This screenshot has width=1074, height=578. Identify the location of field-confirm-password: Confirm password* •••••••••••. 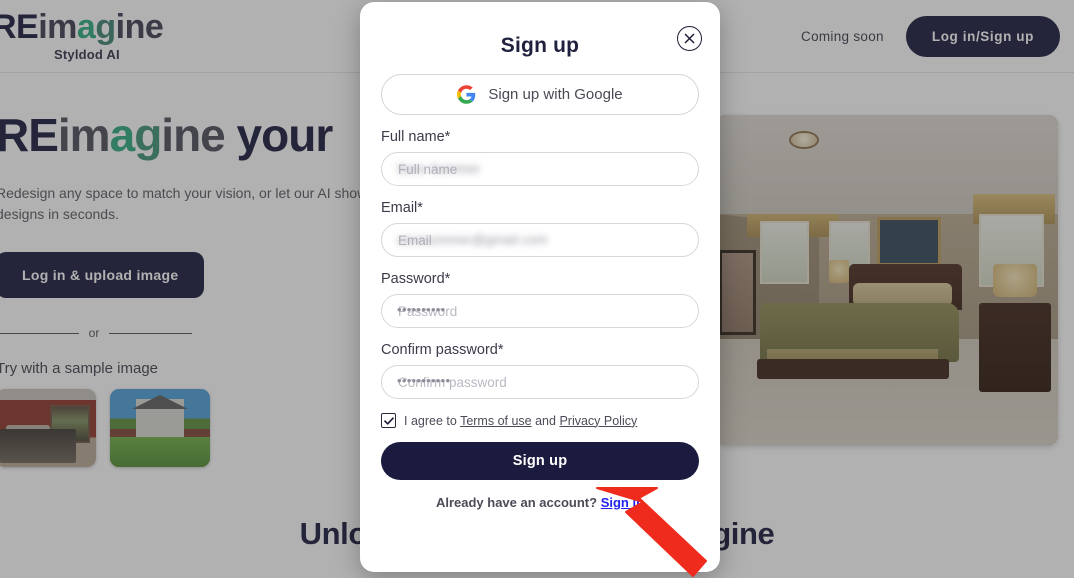
(540, 370).